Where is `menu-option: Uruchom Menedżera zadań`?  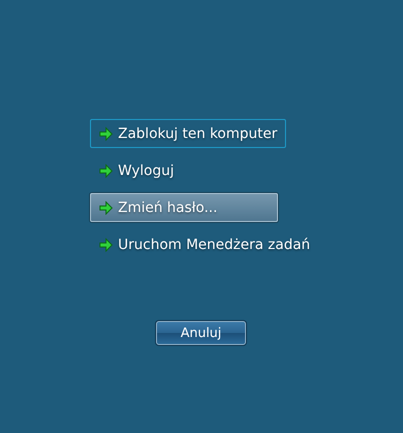 menu-option: Uruchom Menedżera zadań is located at coordinates (205, 244).